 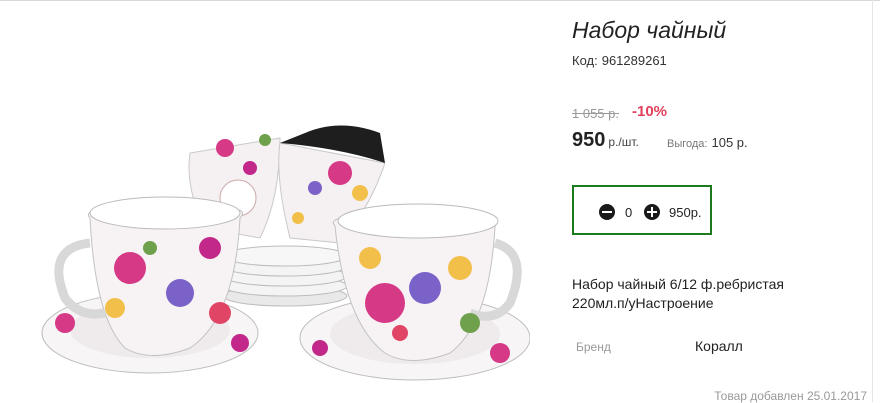 What do you see at coordinates (790, 396) in the screenshot?
I see `added-date: Товар добавлен 25.01.2017` at bounding box center [790, 396].